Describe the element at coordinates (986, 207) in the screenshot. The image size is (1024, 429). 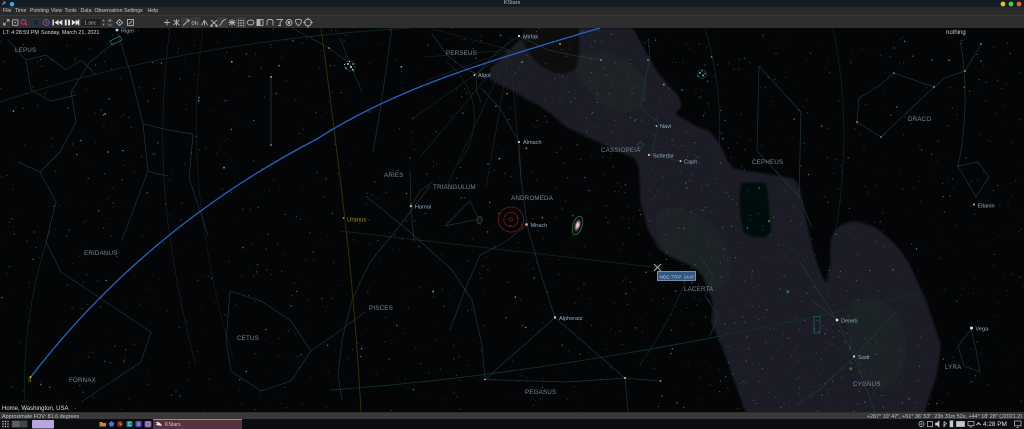
I see `svg-text: Eltanin` at that location.